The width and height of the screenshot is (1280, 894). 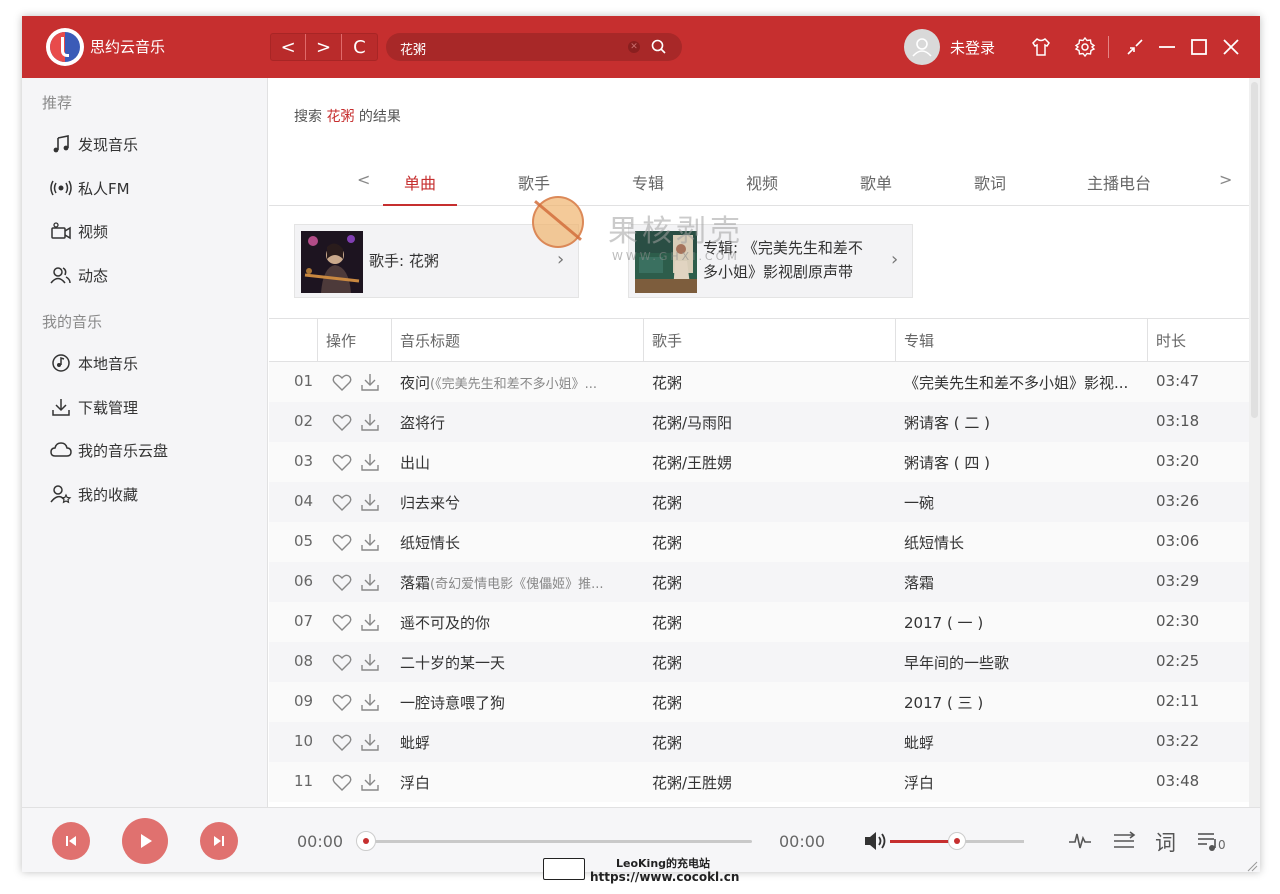 What do you see at coordinates (534, 47) in the screenshot?
I see `search-box: 花粥 ✕` at bounding box center [534, 47].